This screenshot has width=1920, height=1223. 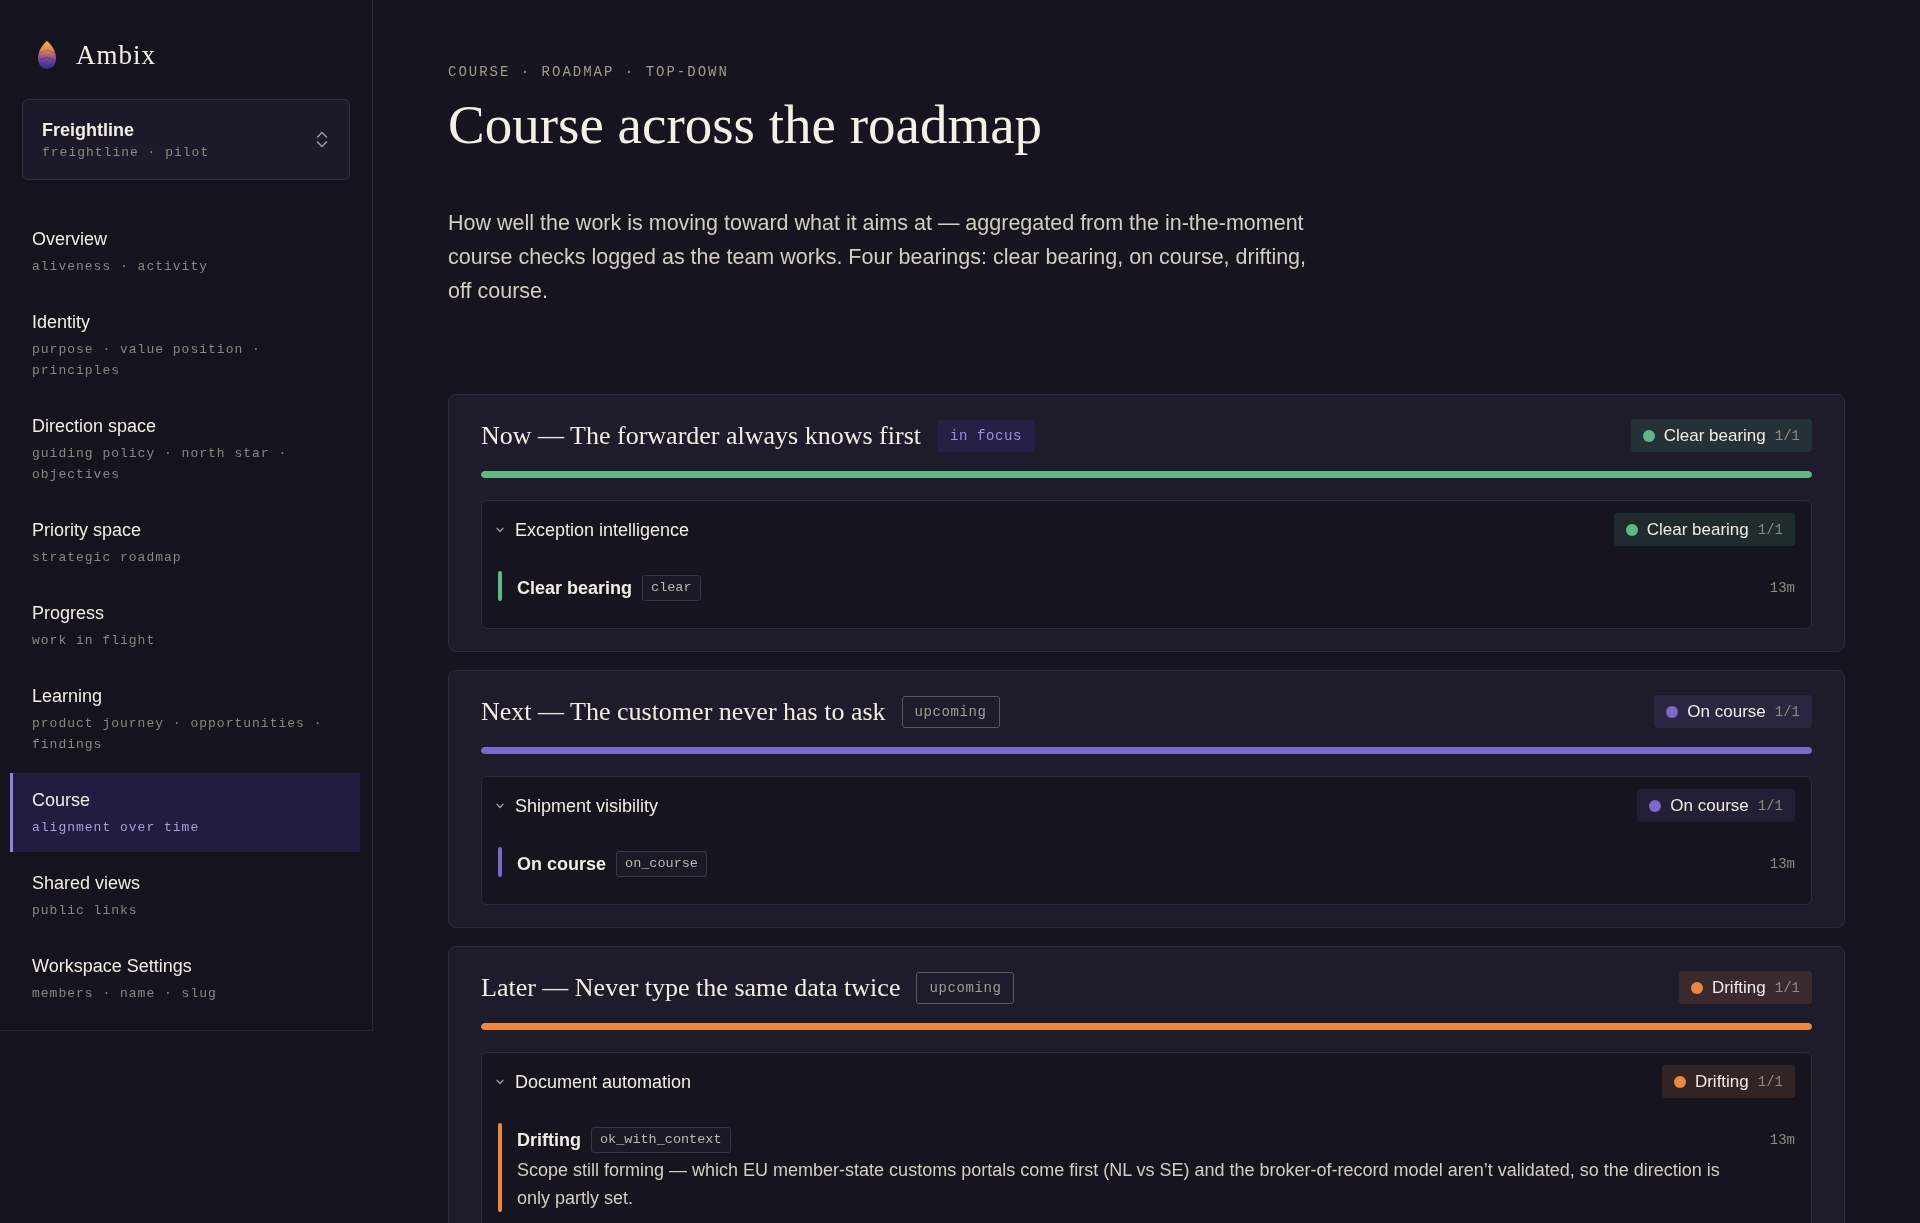 What do you see at coordinates (185, 895) in the screenshot?
I see `nav-item: Shared views public links` at bounding box center [185, 895].